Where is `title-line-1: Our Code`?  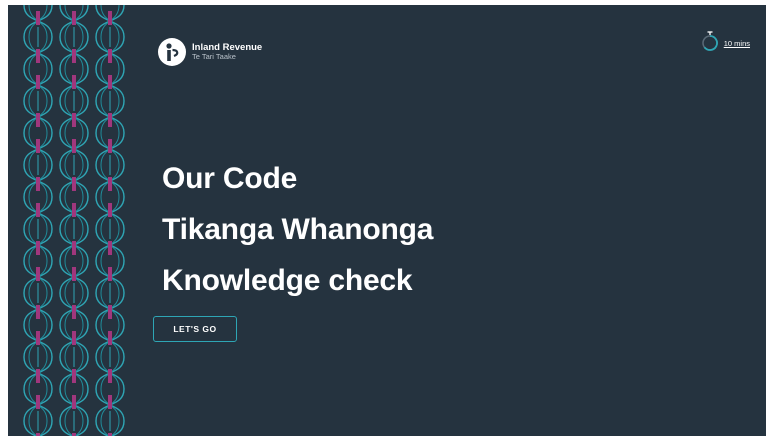 title-line-1: Our Code is located at coordinates (230, 178).